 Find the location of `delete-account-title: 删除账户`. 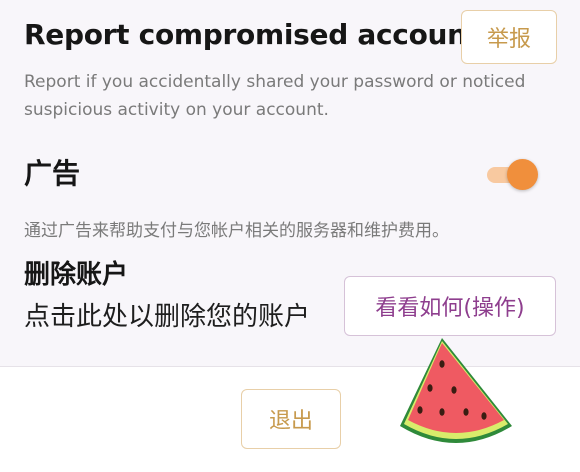

delete-account-title: 删除账户 is located at coordinates (76, 275).